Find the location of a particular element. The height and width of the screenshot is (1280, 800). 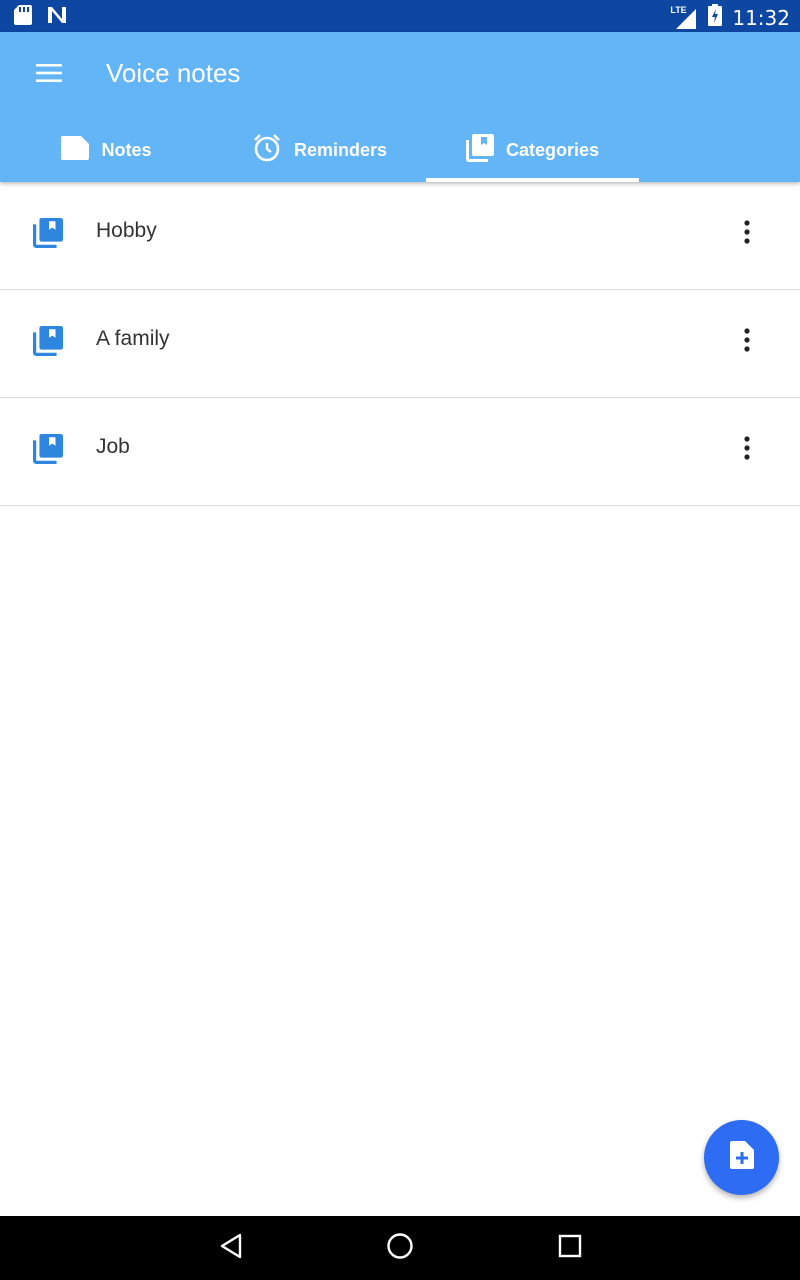

recents-button is located at coordinates (570, 1248).